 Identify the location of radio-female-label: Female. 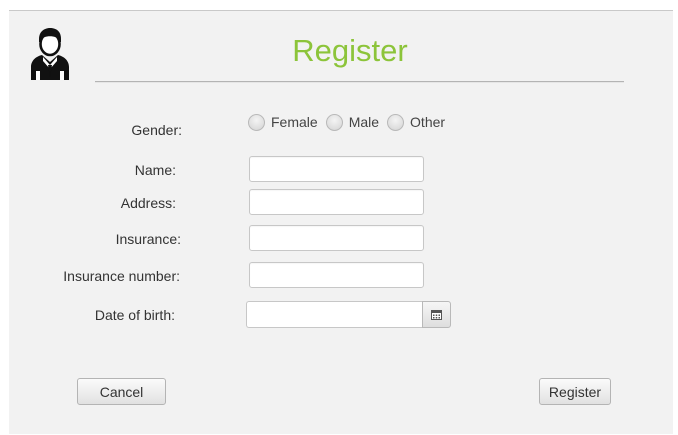
(294, 122).